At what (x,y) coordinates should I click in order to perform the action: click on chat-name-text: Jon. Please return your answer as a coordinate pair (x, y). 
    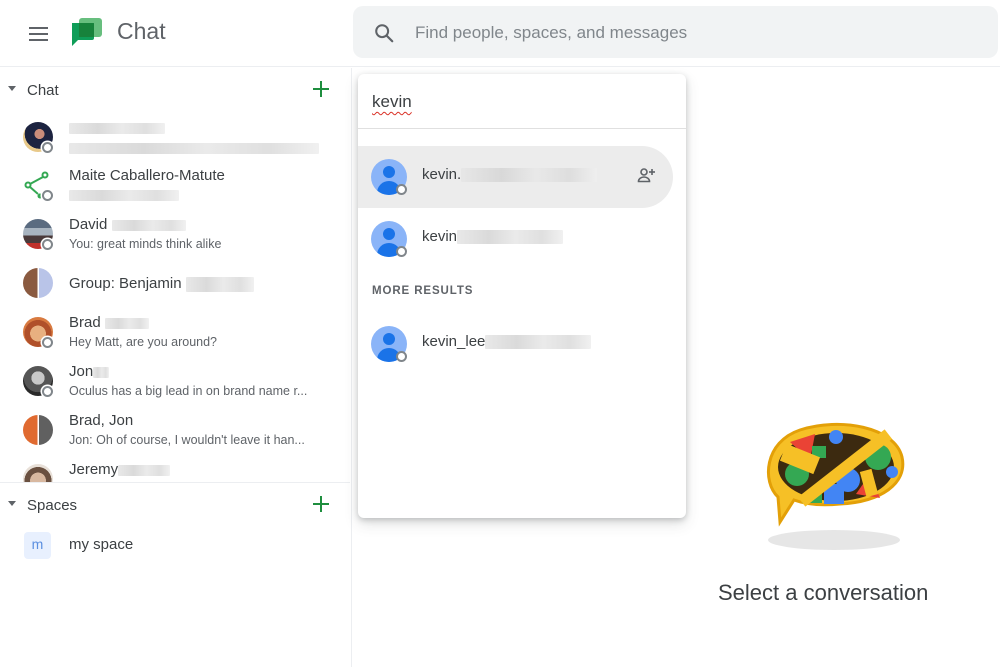
    Looking at the image, I should click on (81, 371).